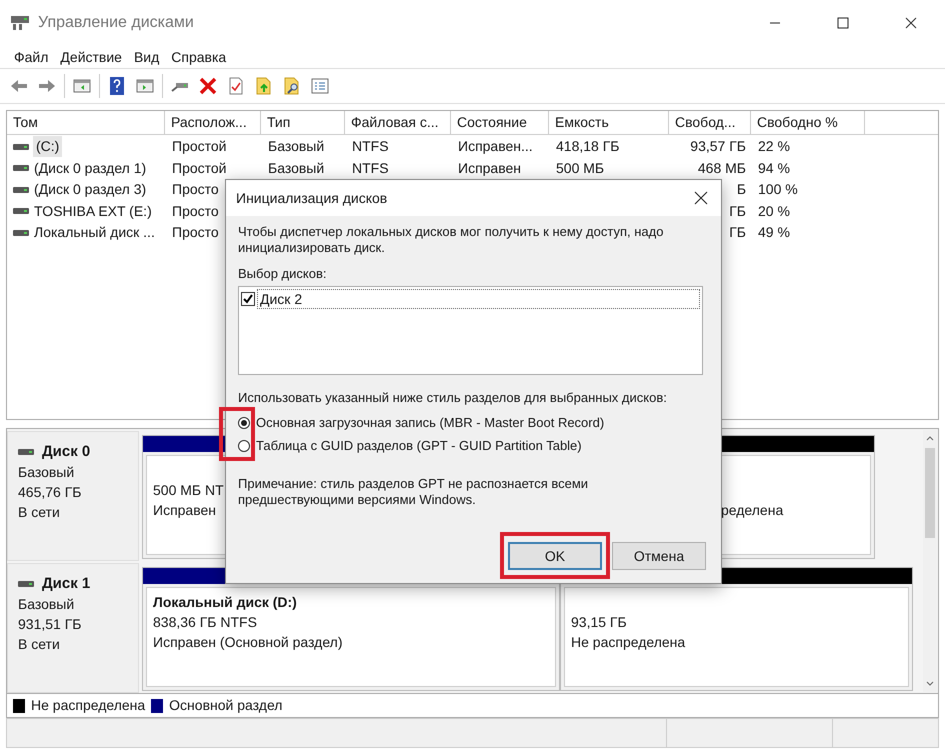 This screenshot has height=753, width=945. Describe the element at coordinates (774, 232) in the screenshot. I see `table-cell-text: 49 %` at that location.